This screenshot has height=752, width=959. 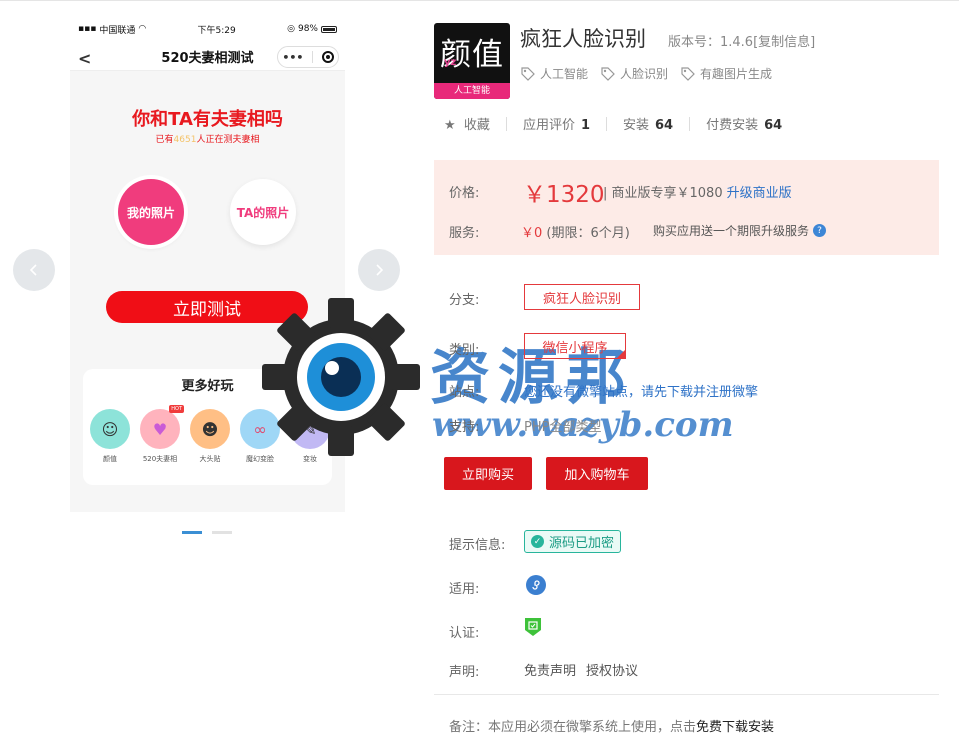 What do you see at coordinates (292, 57) in the screenshot?
I see `more-dots-icon: •••` at bounding box center [292, 57].